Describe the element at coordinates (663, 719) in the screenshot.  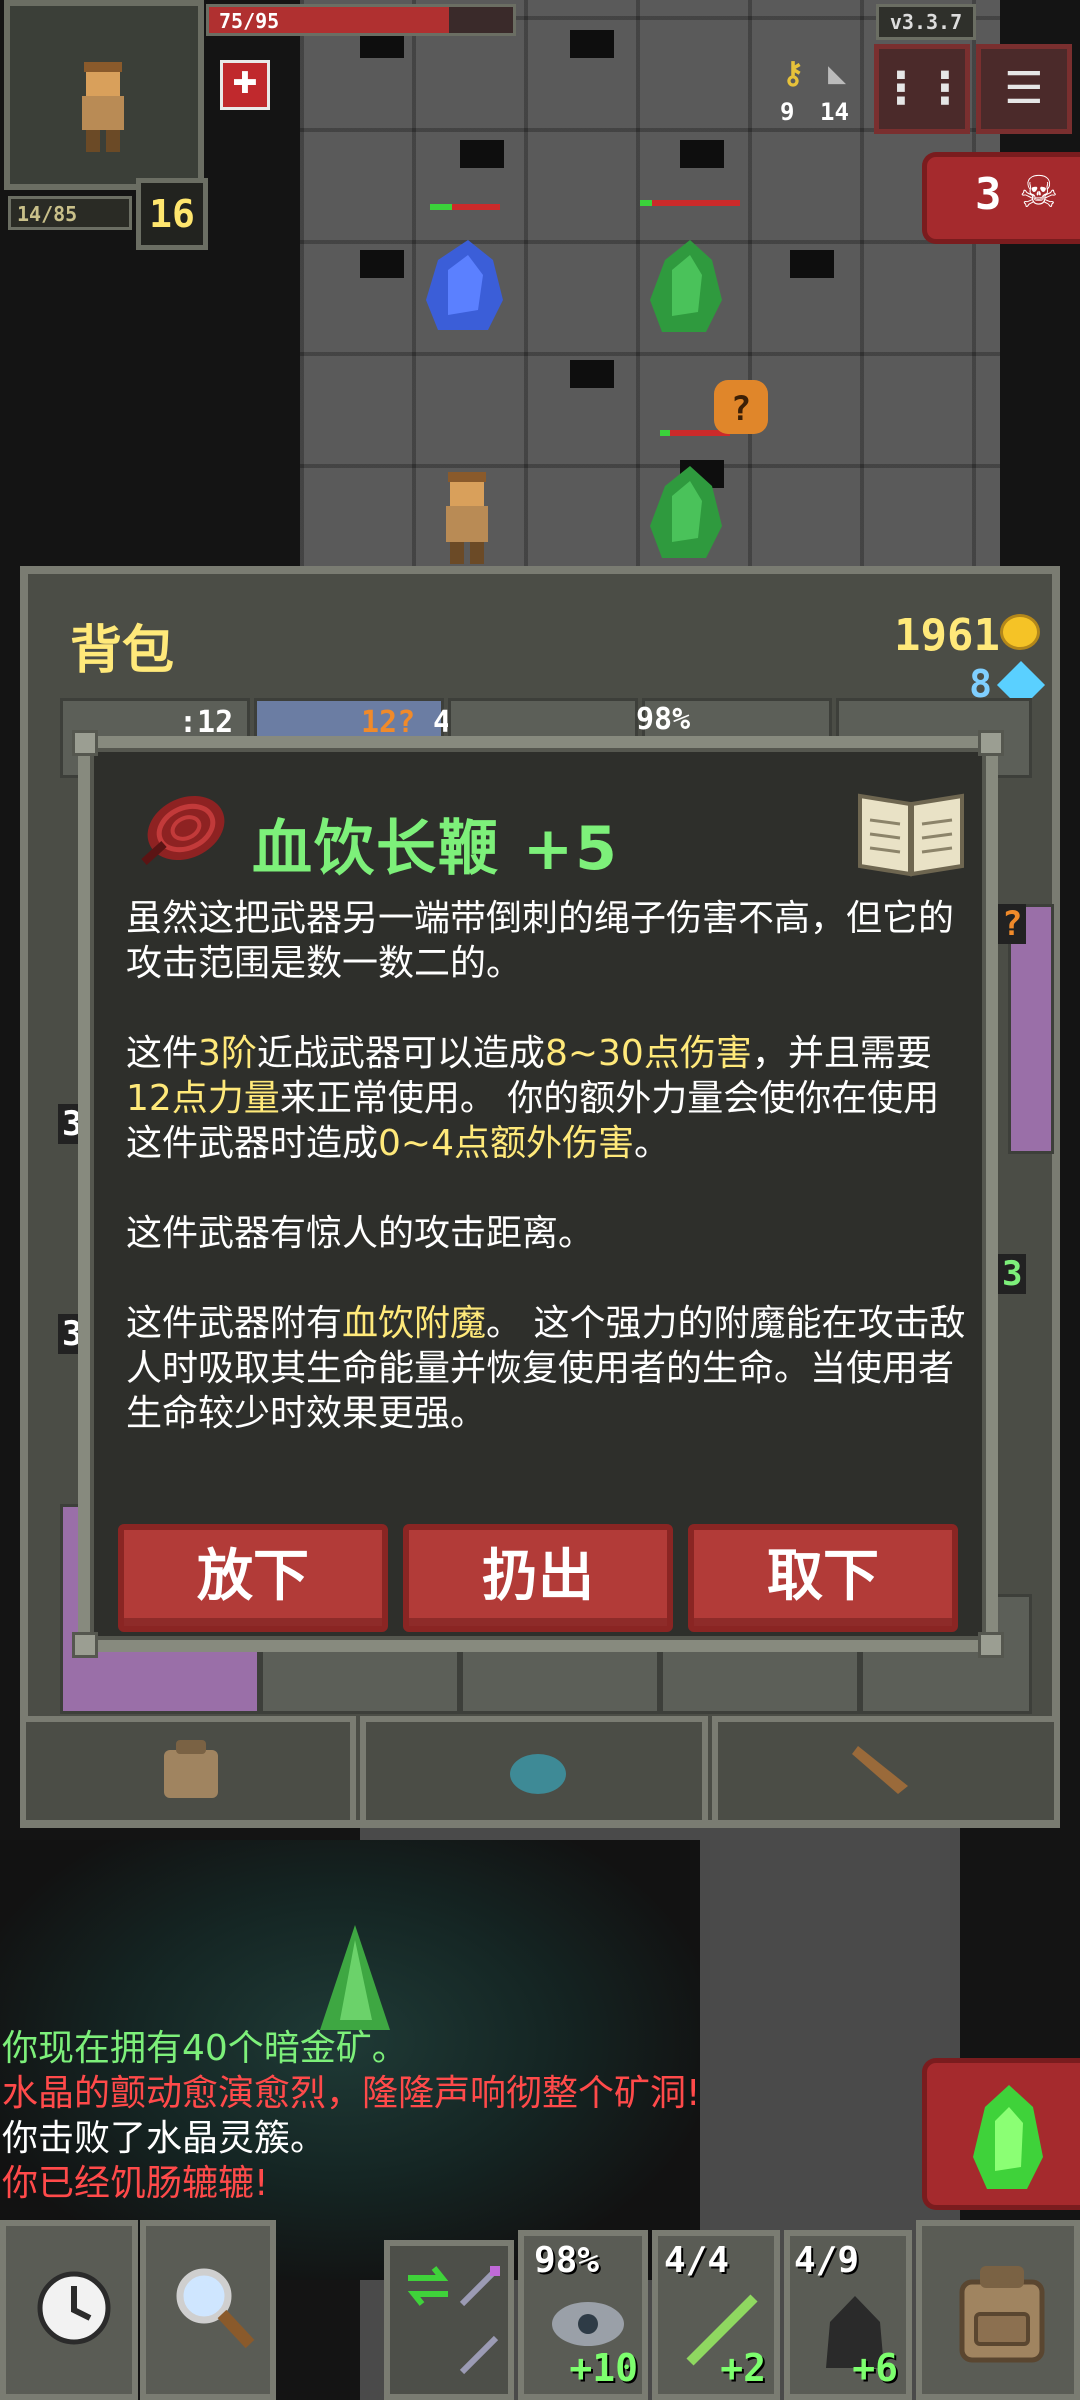
I see `bag-slot-label: 98%` at that location.